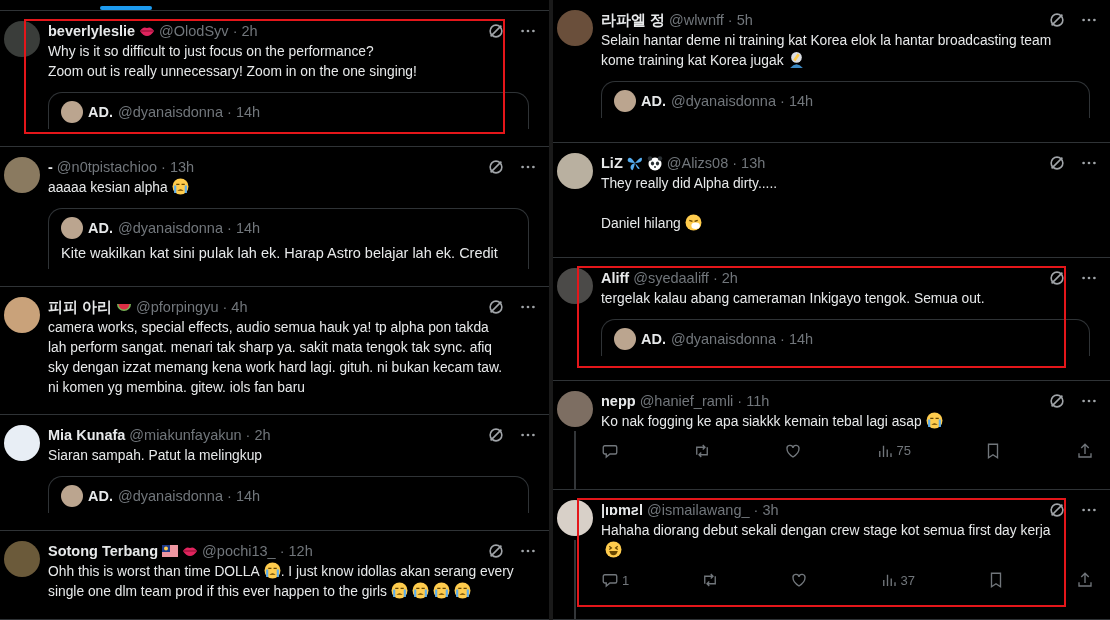 The width and height of the screenshot is (1110, 620). I want to click on display-name: 라파엘 정, so click(633, 20).